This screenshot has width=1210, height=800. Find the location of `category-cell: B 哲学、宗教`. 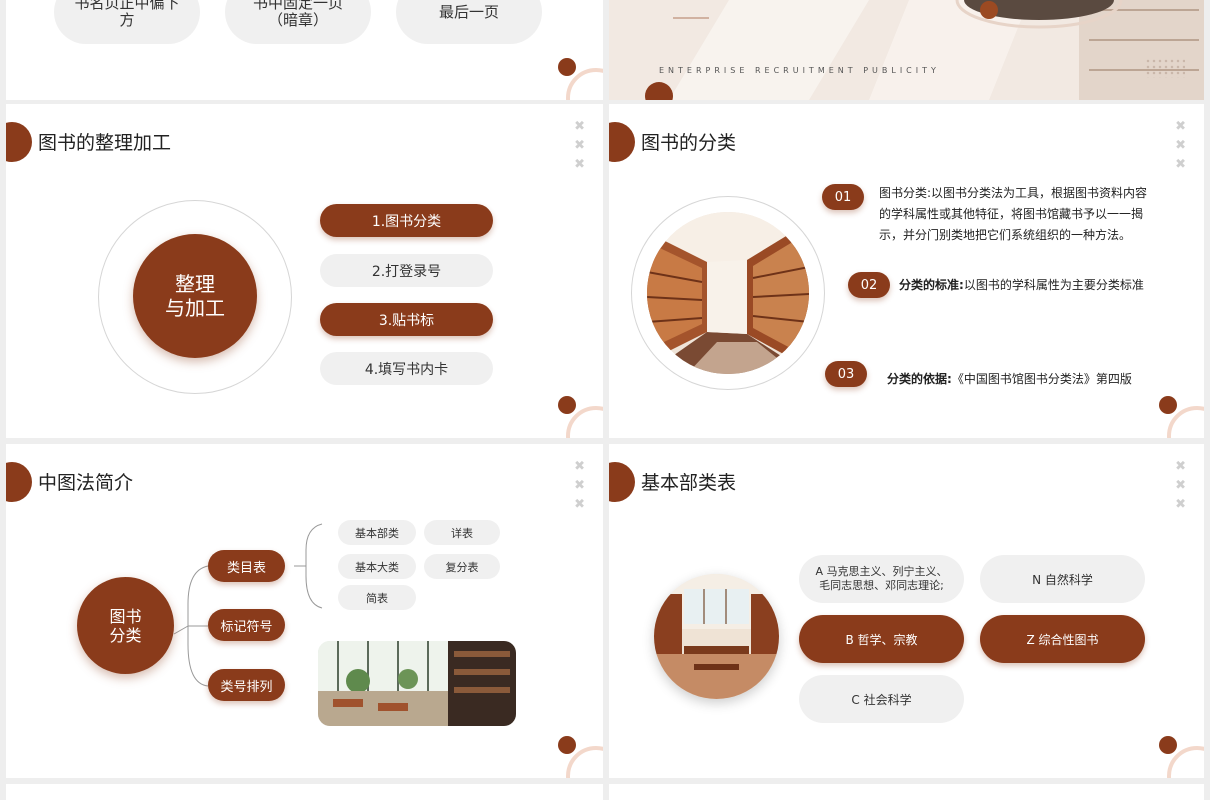

category-cell: B 哲学、宗教 is located at coordinates (881, 639).